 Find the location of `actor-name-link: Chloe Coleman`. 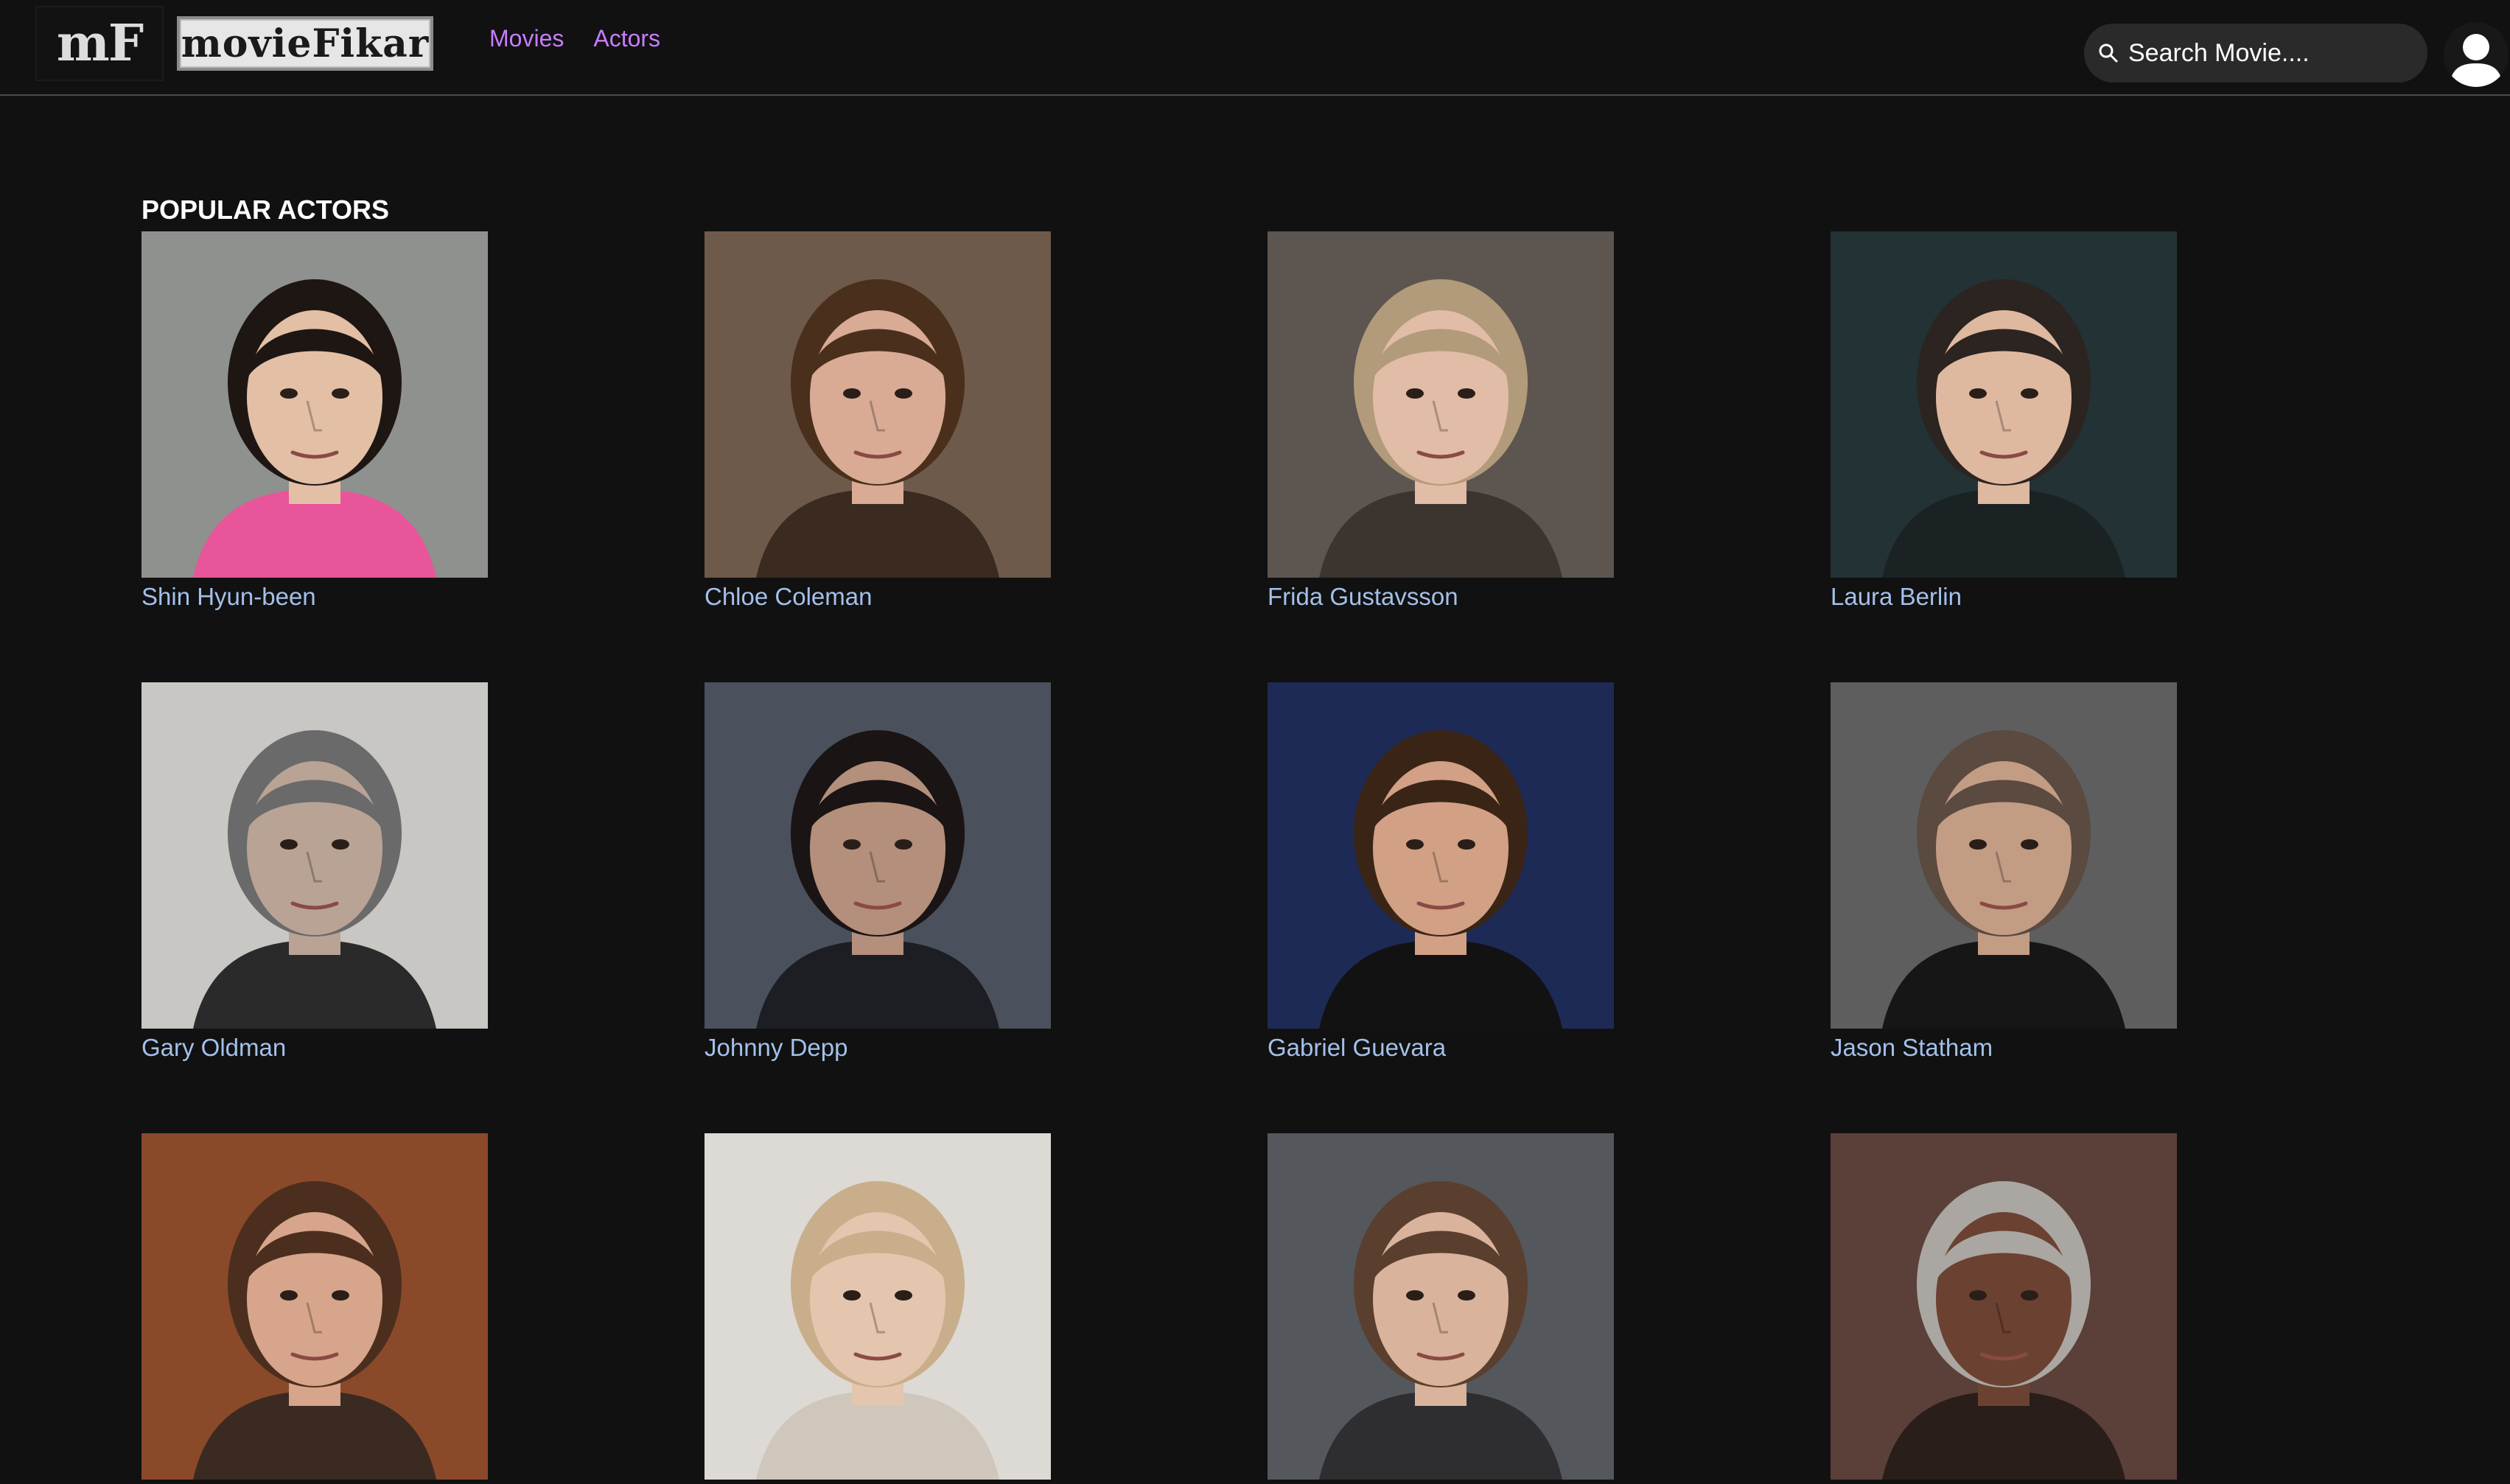

actor-name-link: Chloe Coleman is located at coordinates (878, 597).